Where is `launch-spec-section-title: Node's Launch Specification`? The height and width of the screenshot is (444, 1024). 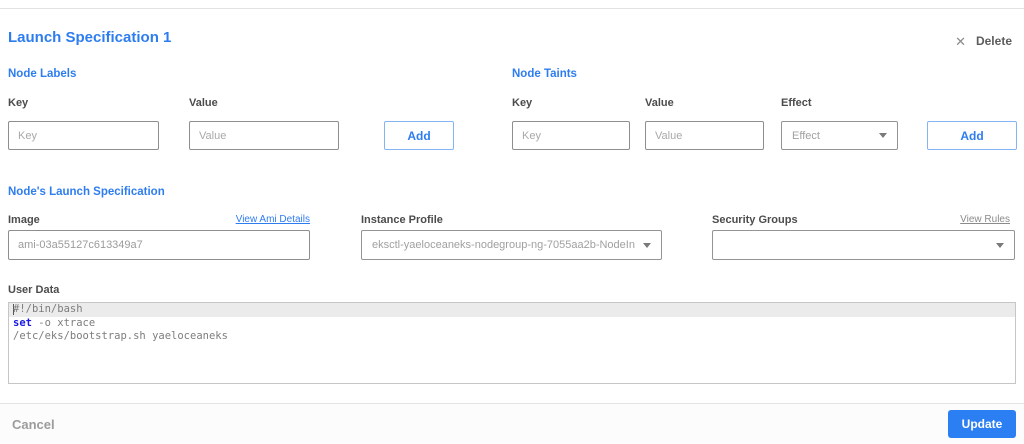 launch-spec-section-title: Node's Launch Specification is located at coordinates (86, 192).